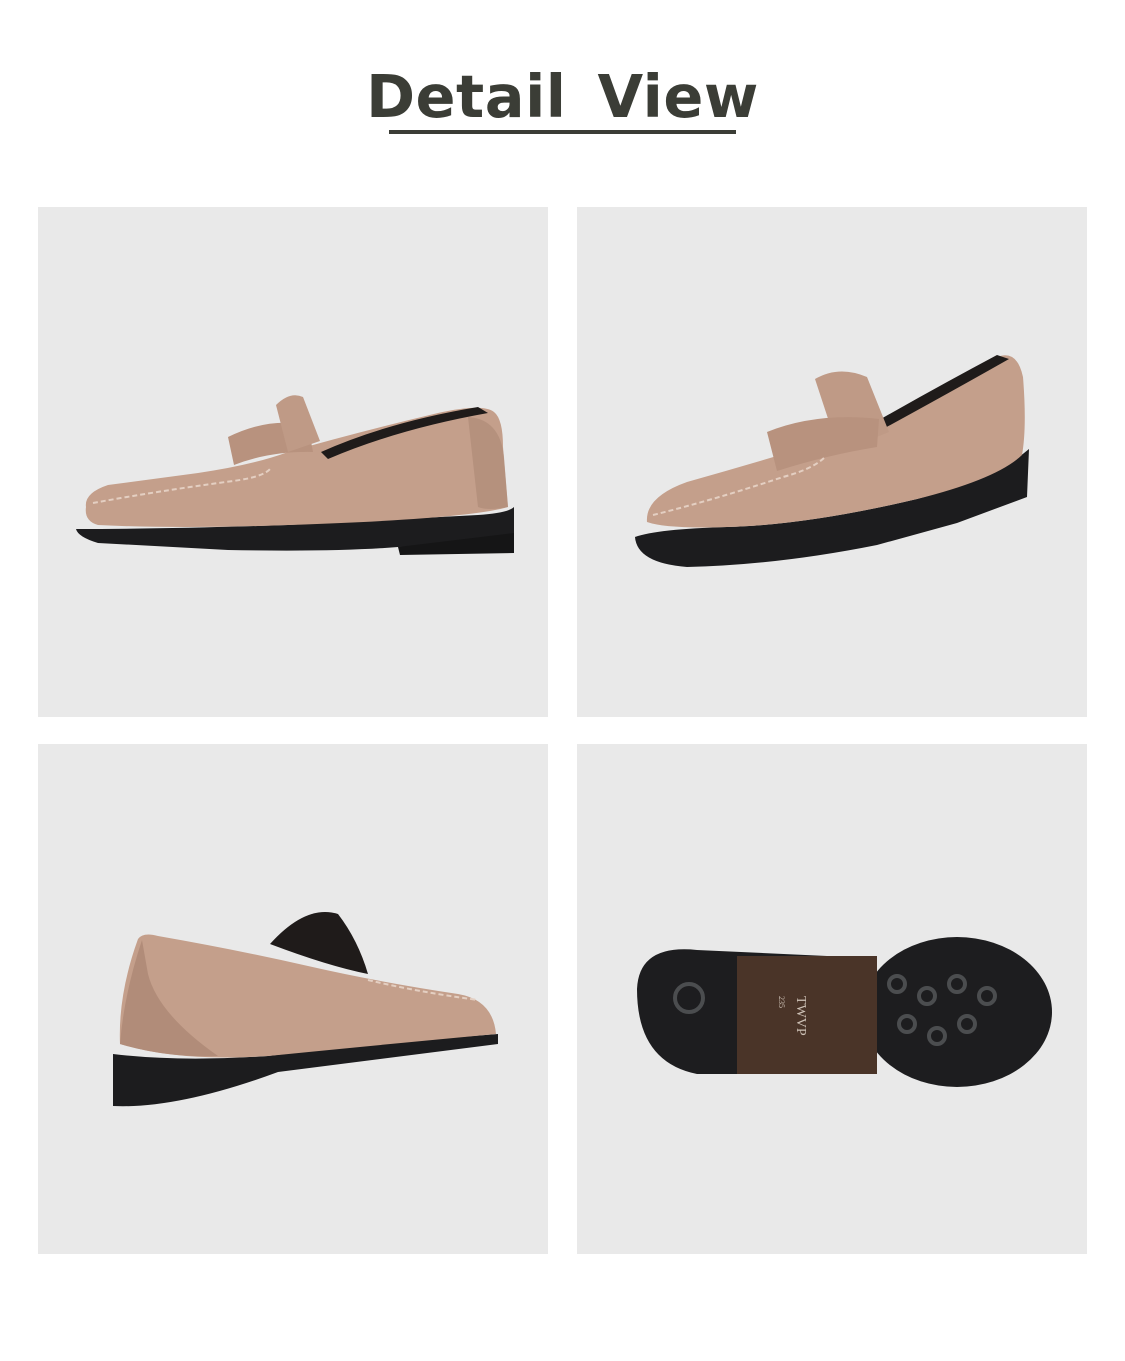 The image size is (1125, 1361). I want to click on page-title: Detail View, so click(562, 96).